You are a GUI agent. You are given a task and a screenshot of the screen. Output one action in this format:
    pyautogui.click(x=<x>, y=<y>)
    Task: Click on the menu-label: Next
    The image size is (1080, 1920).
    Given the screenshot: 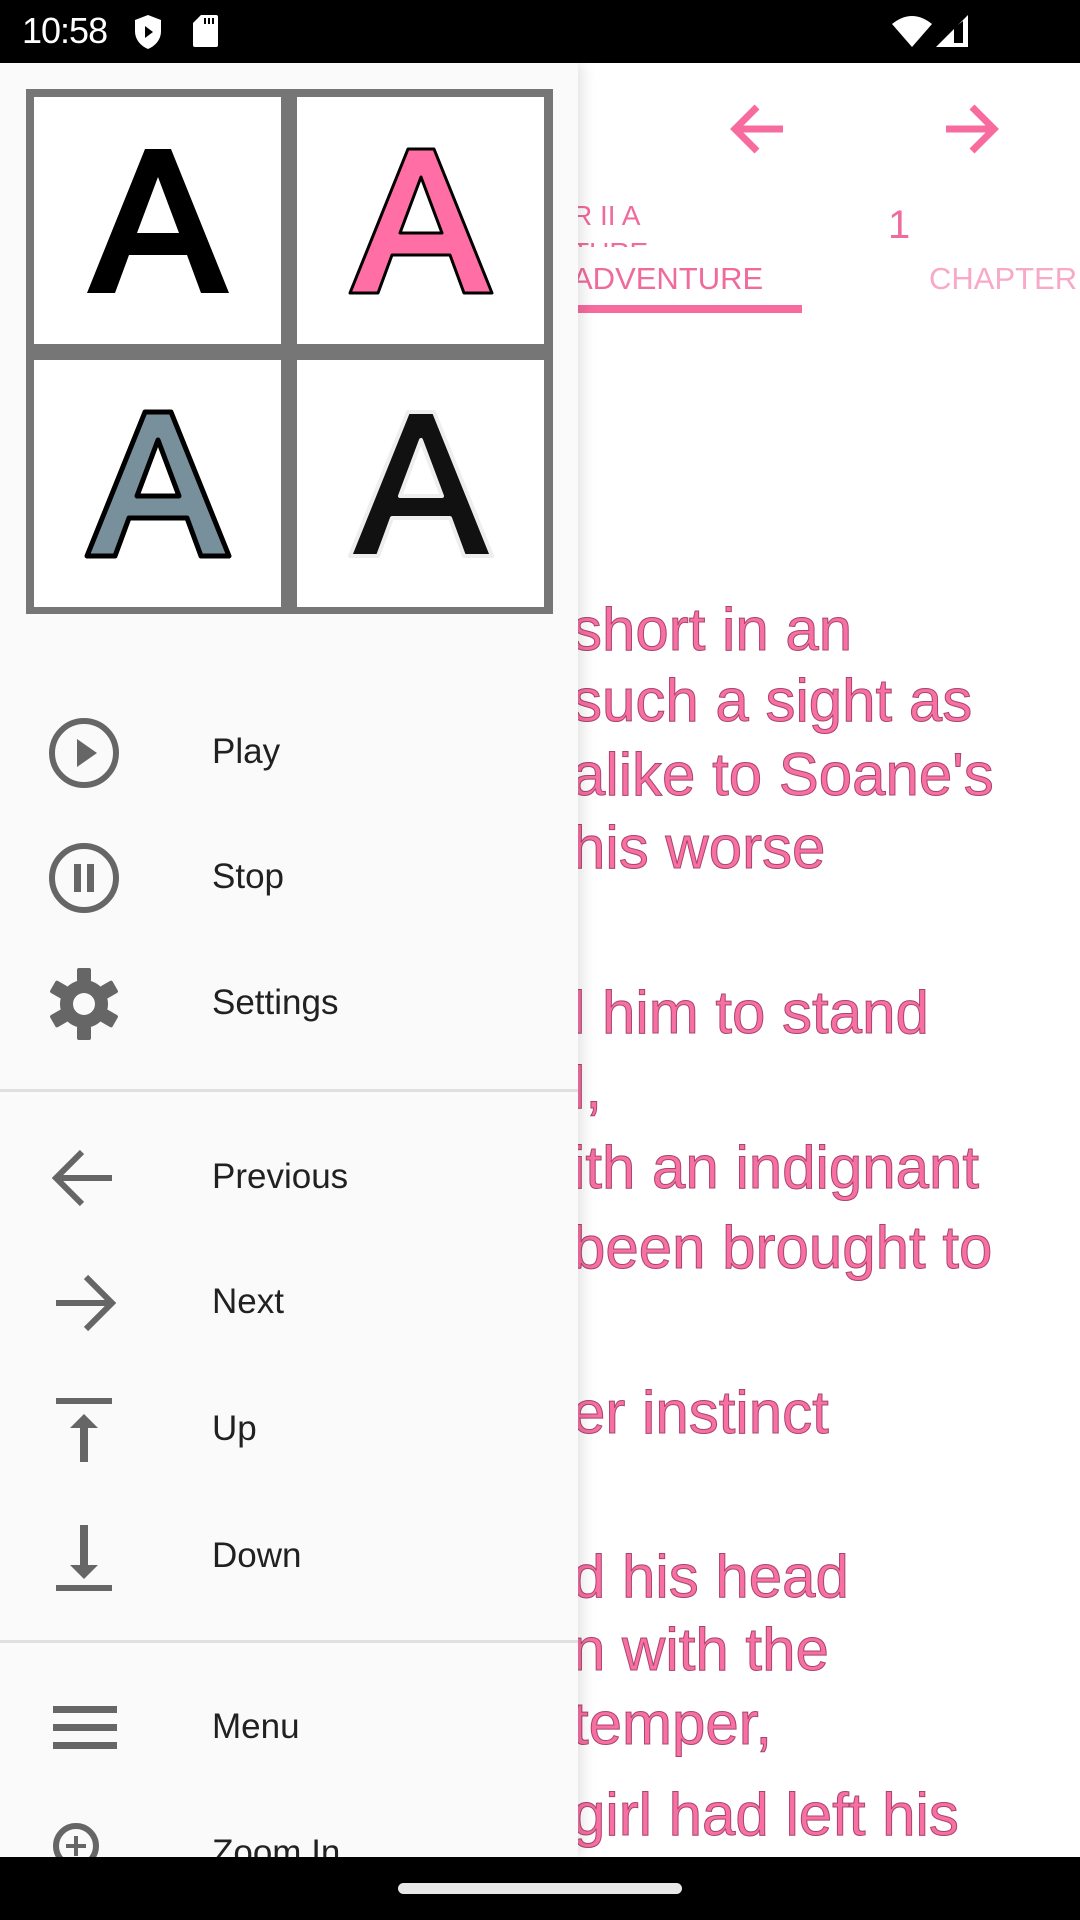 What is the action you would take?
    pyautogui.click(x=248, y=1301)
    